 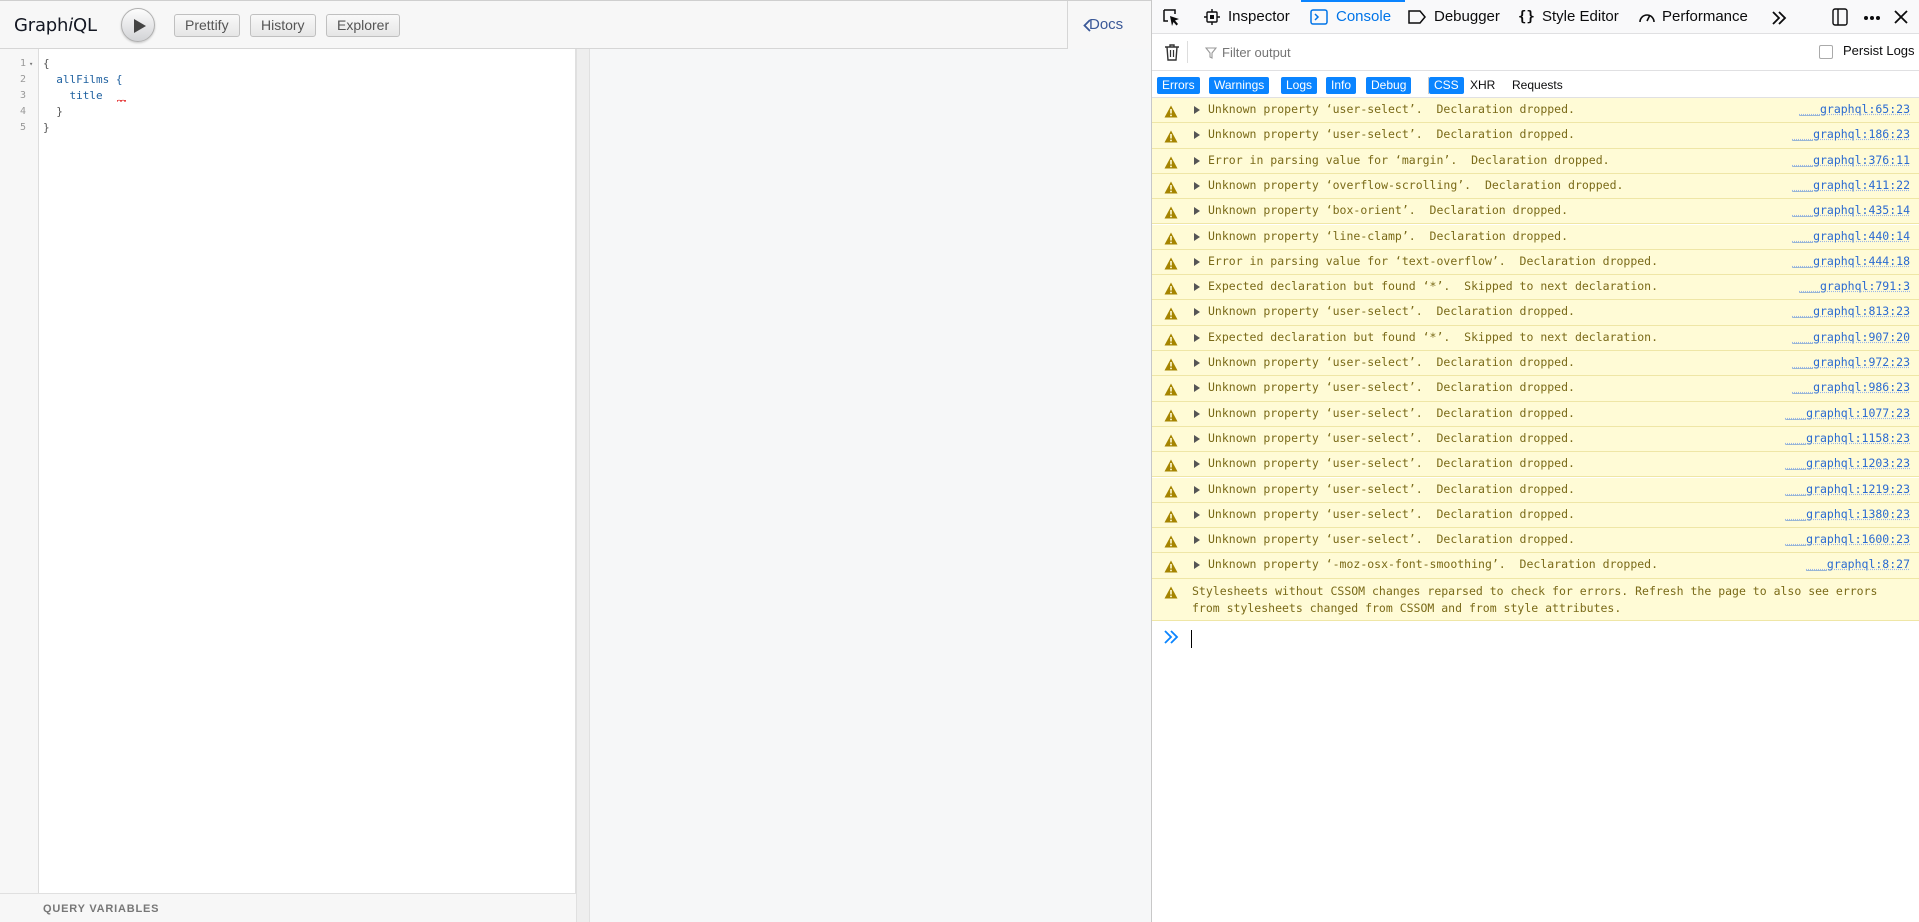 What do you see at coordinates (1781, 17) in the screenshot?
I see `more-tools-button` at bounding box center [1781, 17].